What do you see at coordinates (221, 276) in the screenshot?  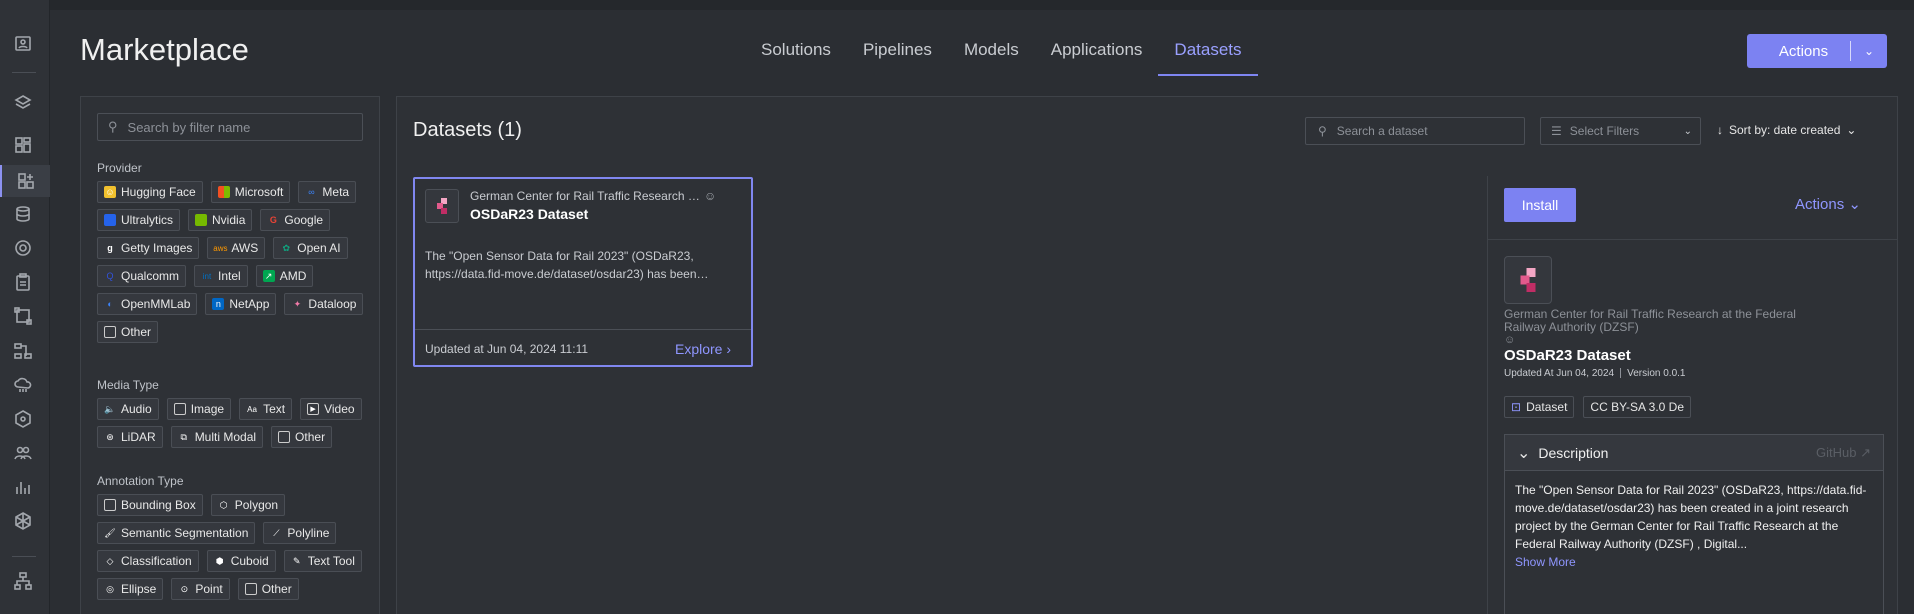 I see `chip-intel: int Intel` at bounding box center [221, 276].